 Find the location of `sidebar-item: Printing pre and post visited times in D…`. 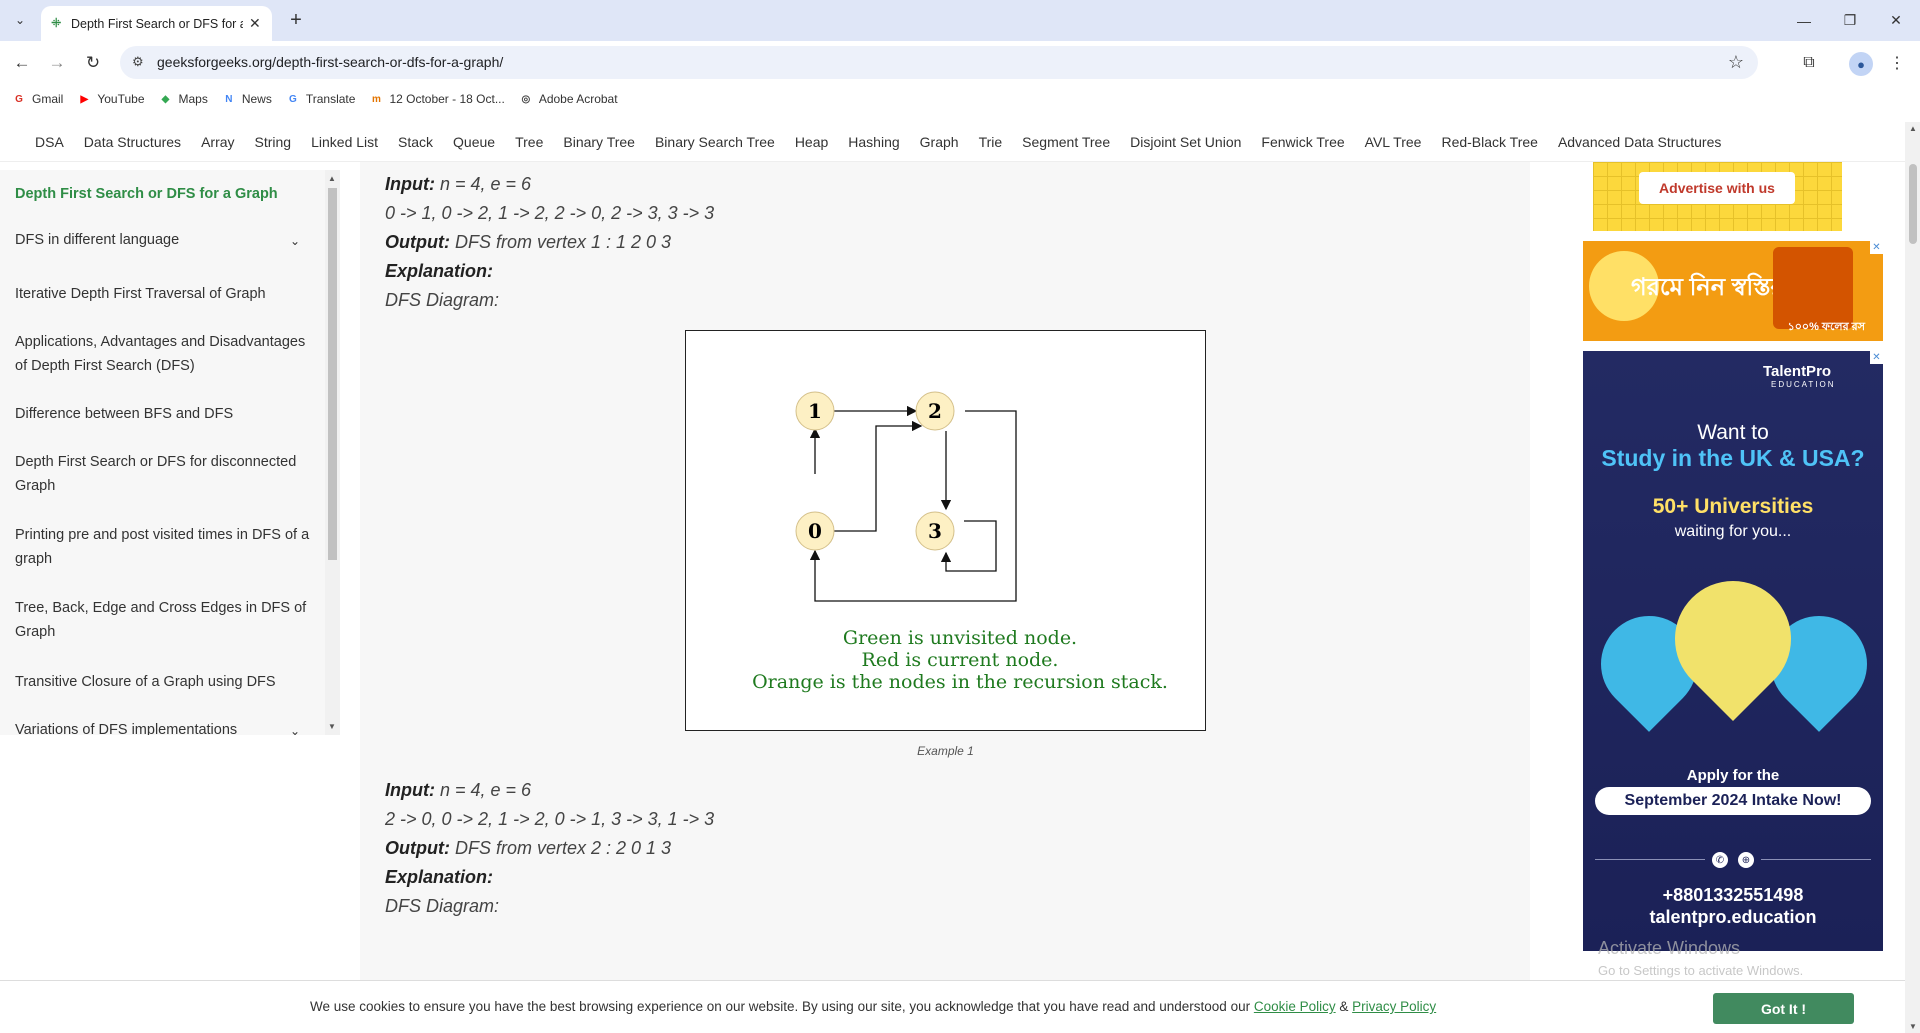

sidebar-item: Printing pre and post visited times in D… is located at coordinates (165, 547).